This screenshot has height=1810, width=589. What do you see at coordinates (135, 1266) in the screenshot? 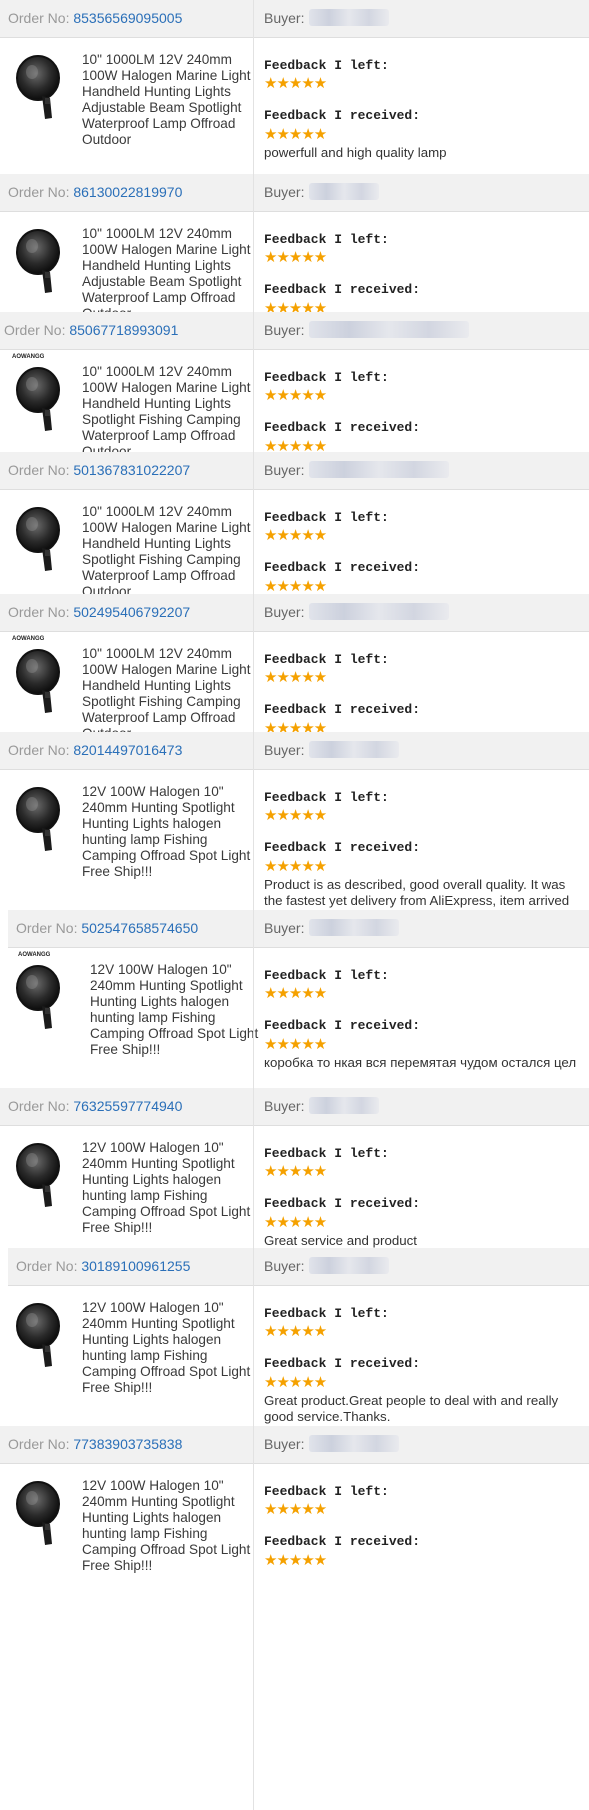
I see `order-number-link: 30189100961255` at bounding box center [135, 1266].